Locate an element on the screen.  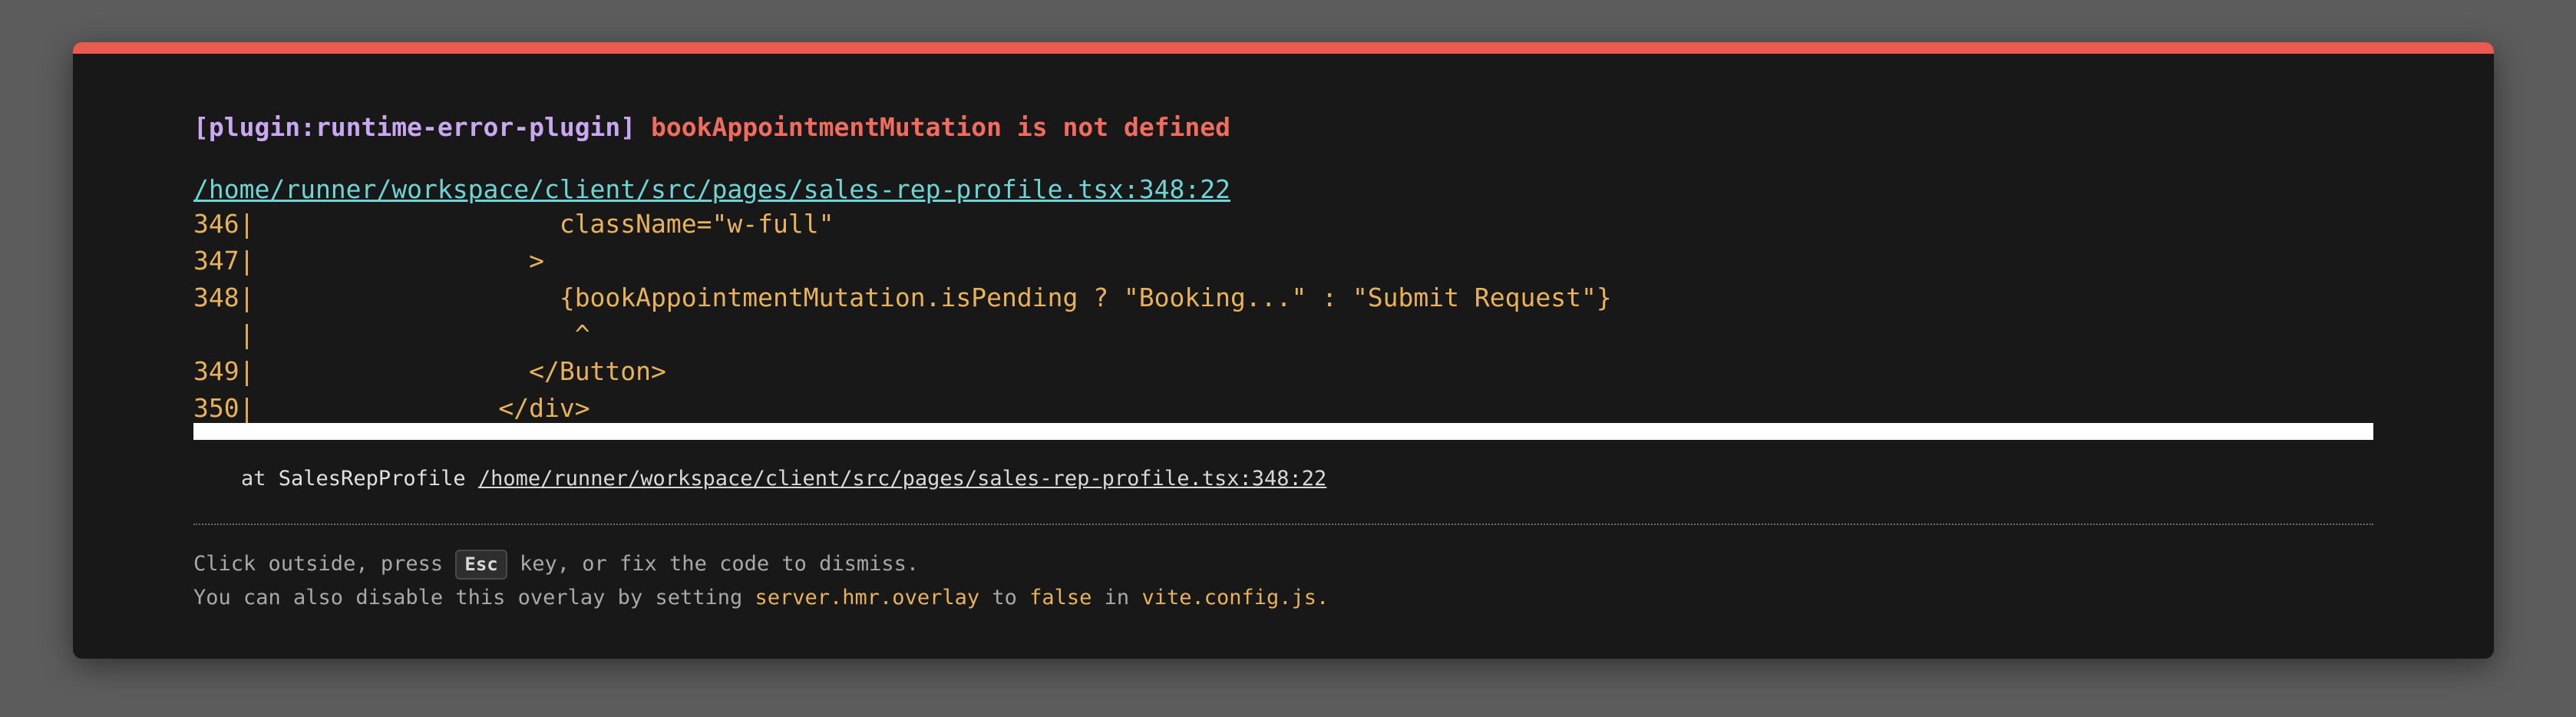
code-frame-line: 347| > is located at coordinates (368, 261).